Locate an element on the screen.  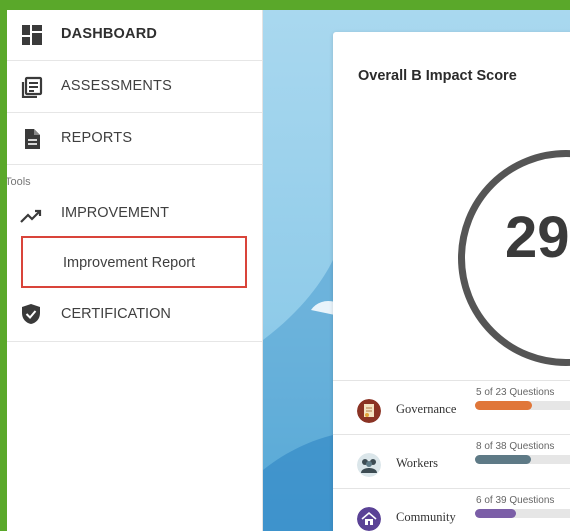
sidebar-item-improvement-report: Improvement Report is located at coordinates (134, 262).